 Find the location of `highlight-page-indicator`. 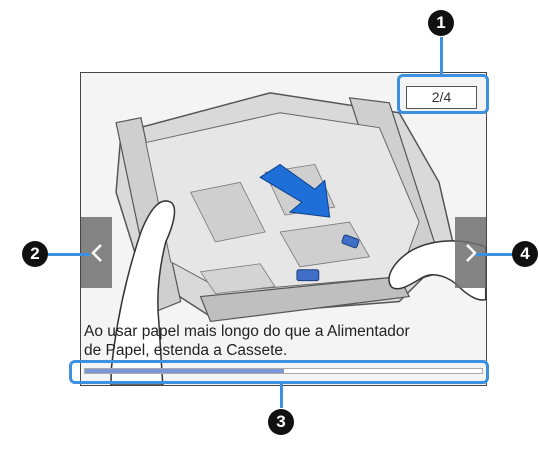

highlight-page-indicator is located at coordinates (443, 94).